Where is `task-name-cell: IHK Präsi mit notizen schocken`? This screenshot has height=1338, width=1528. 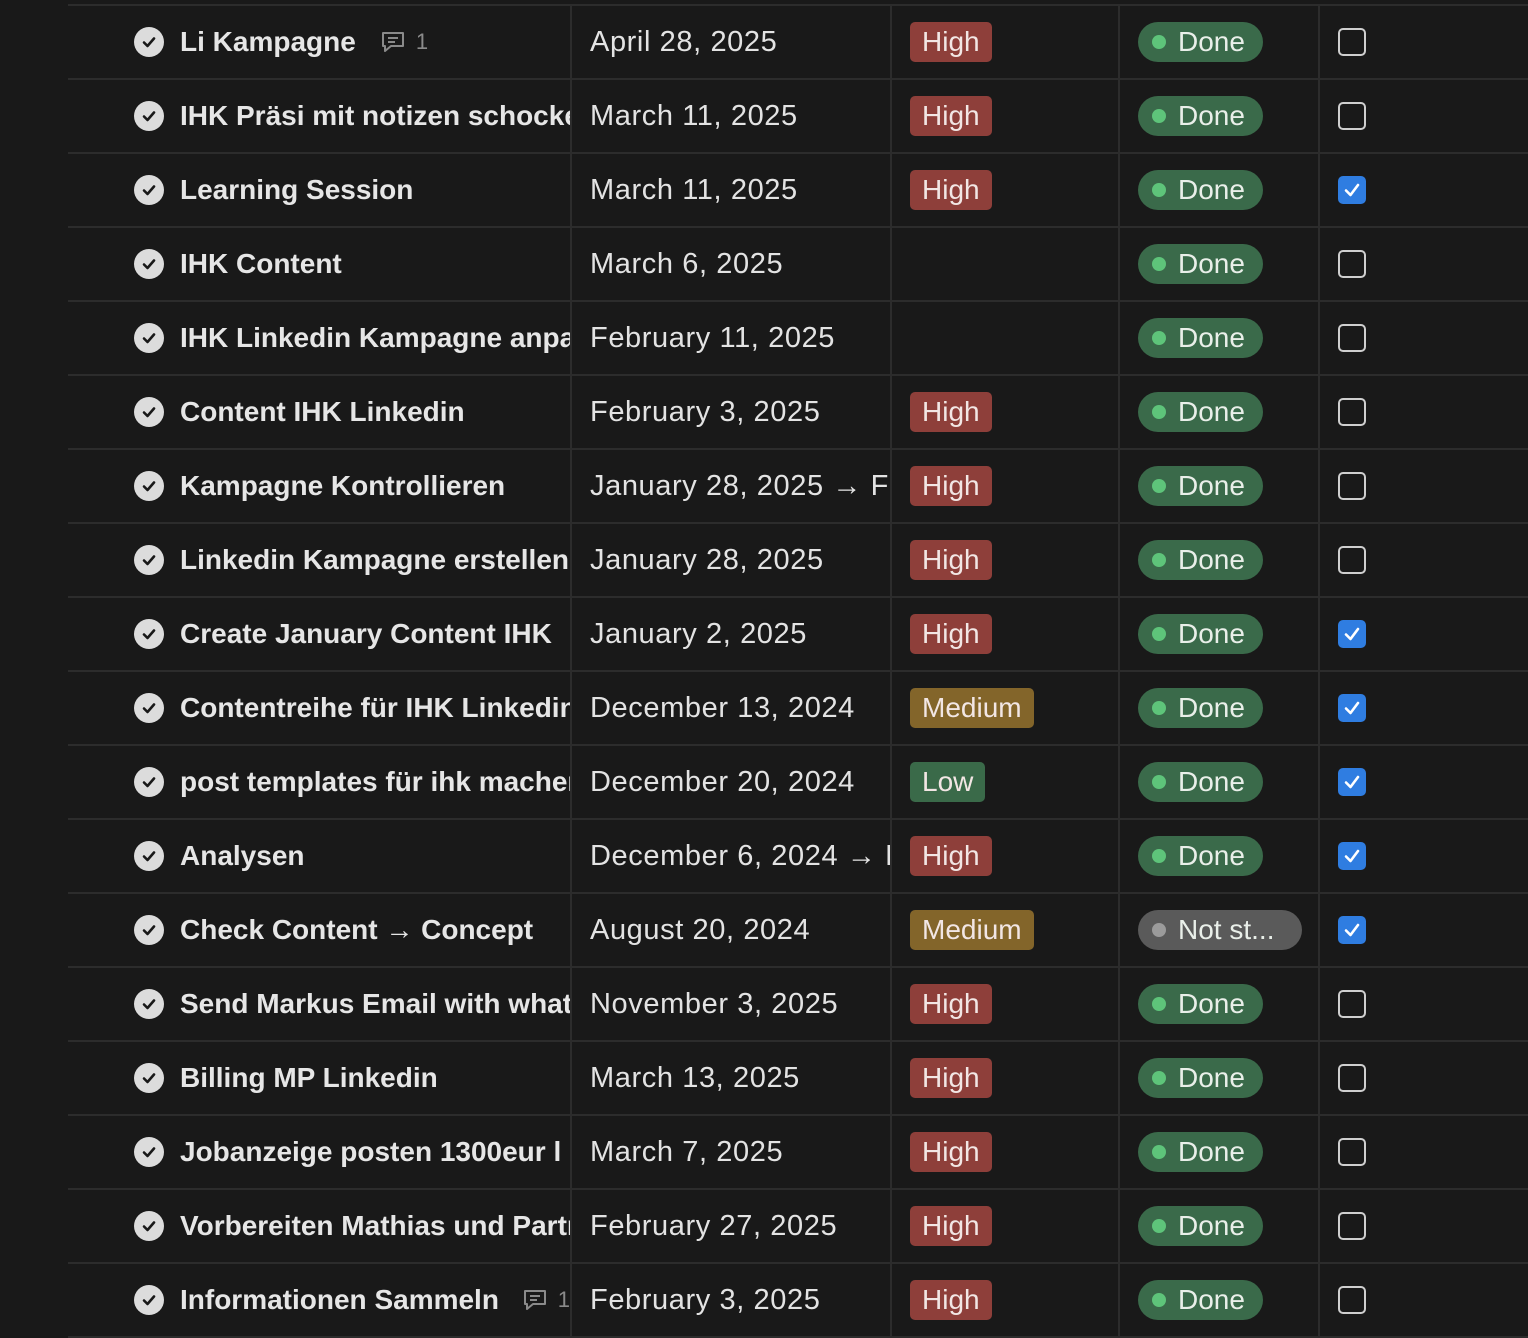 task-name-cell: IHK Präsi mit notizen schocken is located at coordinates (320, 116).